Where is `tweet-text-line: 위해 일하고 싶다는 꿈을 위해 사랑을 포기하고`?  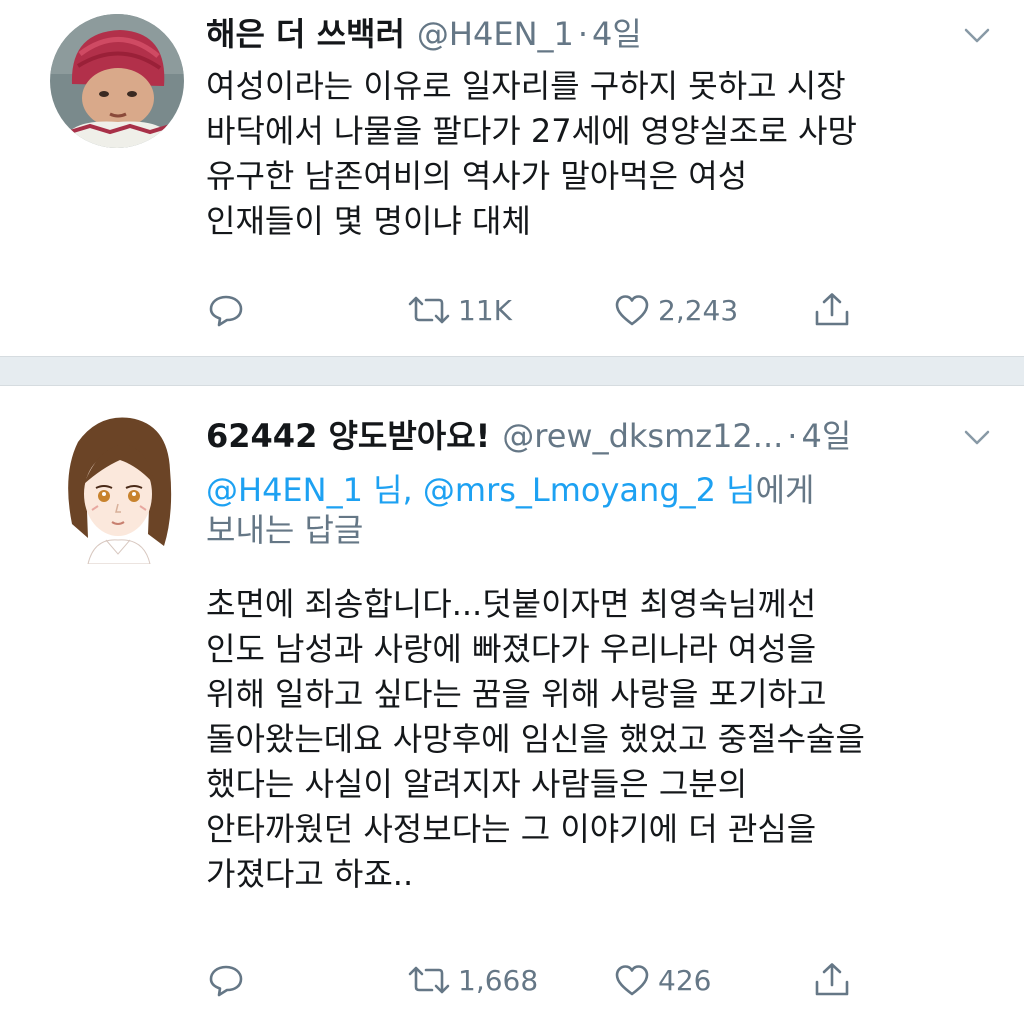
tweet-text-line: 위해 일하고 싶다는 꿈을 위해 사랑을 포기하고 is located at coordinates (516, 694).